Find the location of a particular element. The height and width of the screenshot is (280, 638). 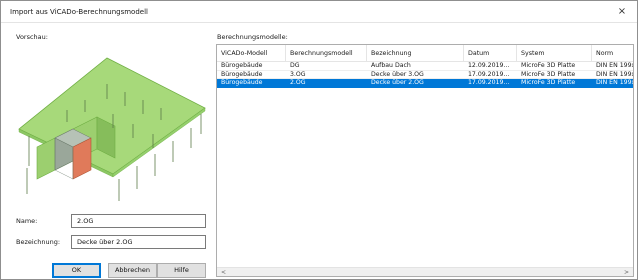

column-header: System is located at coordinates (554, 53).